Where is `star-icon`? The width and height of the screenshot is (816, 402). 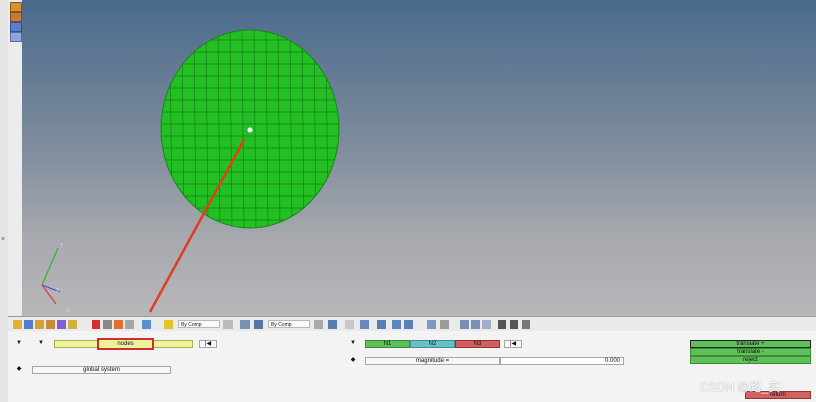 star-icon is located at coordinates (168, 324).